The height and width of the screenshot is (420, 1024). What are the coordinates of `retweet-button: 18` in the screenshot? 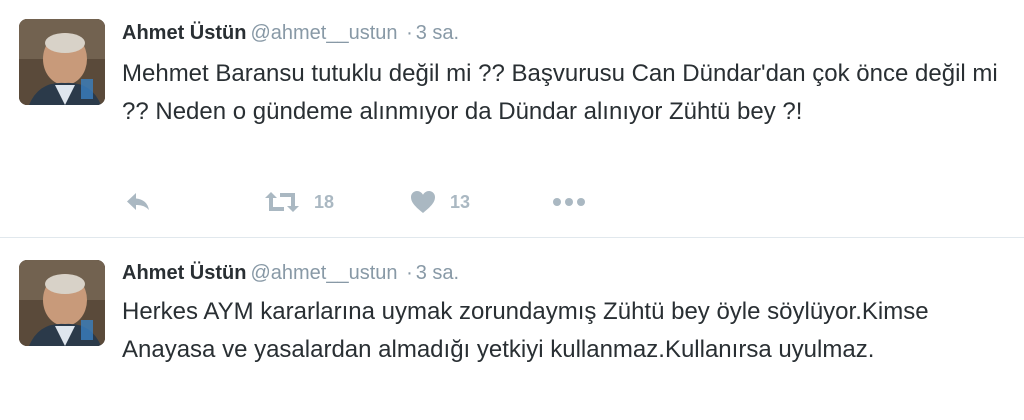 It's located at (299, 202).